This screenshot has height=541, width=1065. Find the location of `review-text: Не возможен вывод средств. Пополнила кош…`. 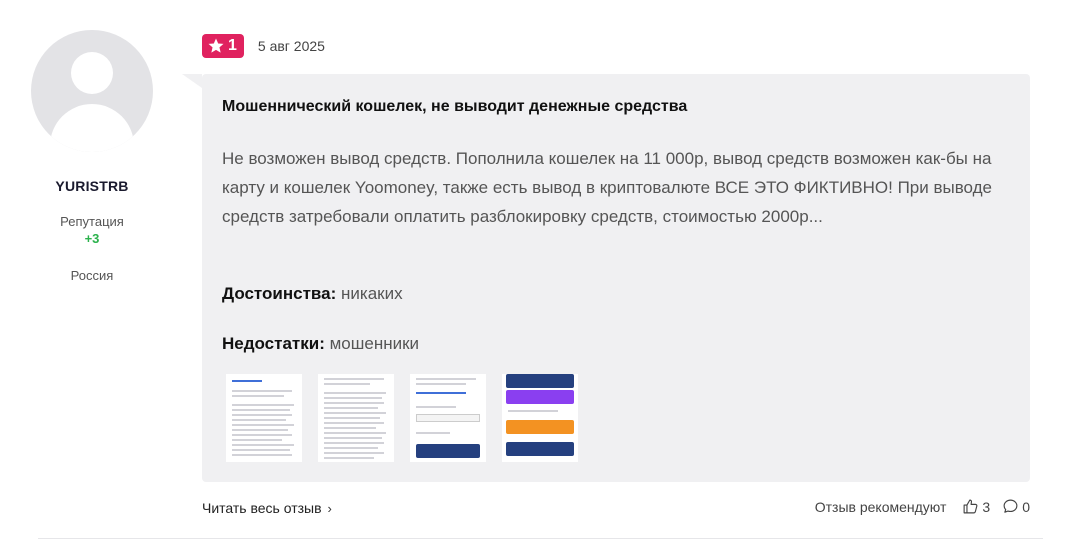

review-text: Не возможен вывод средств. Пополнила кош… is located at coordinates (607, 187).